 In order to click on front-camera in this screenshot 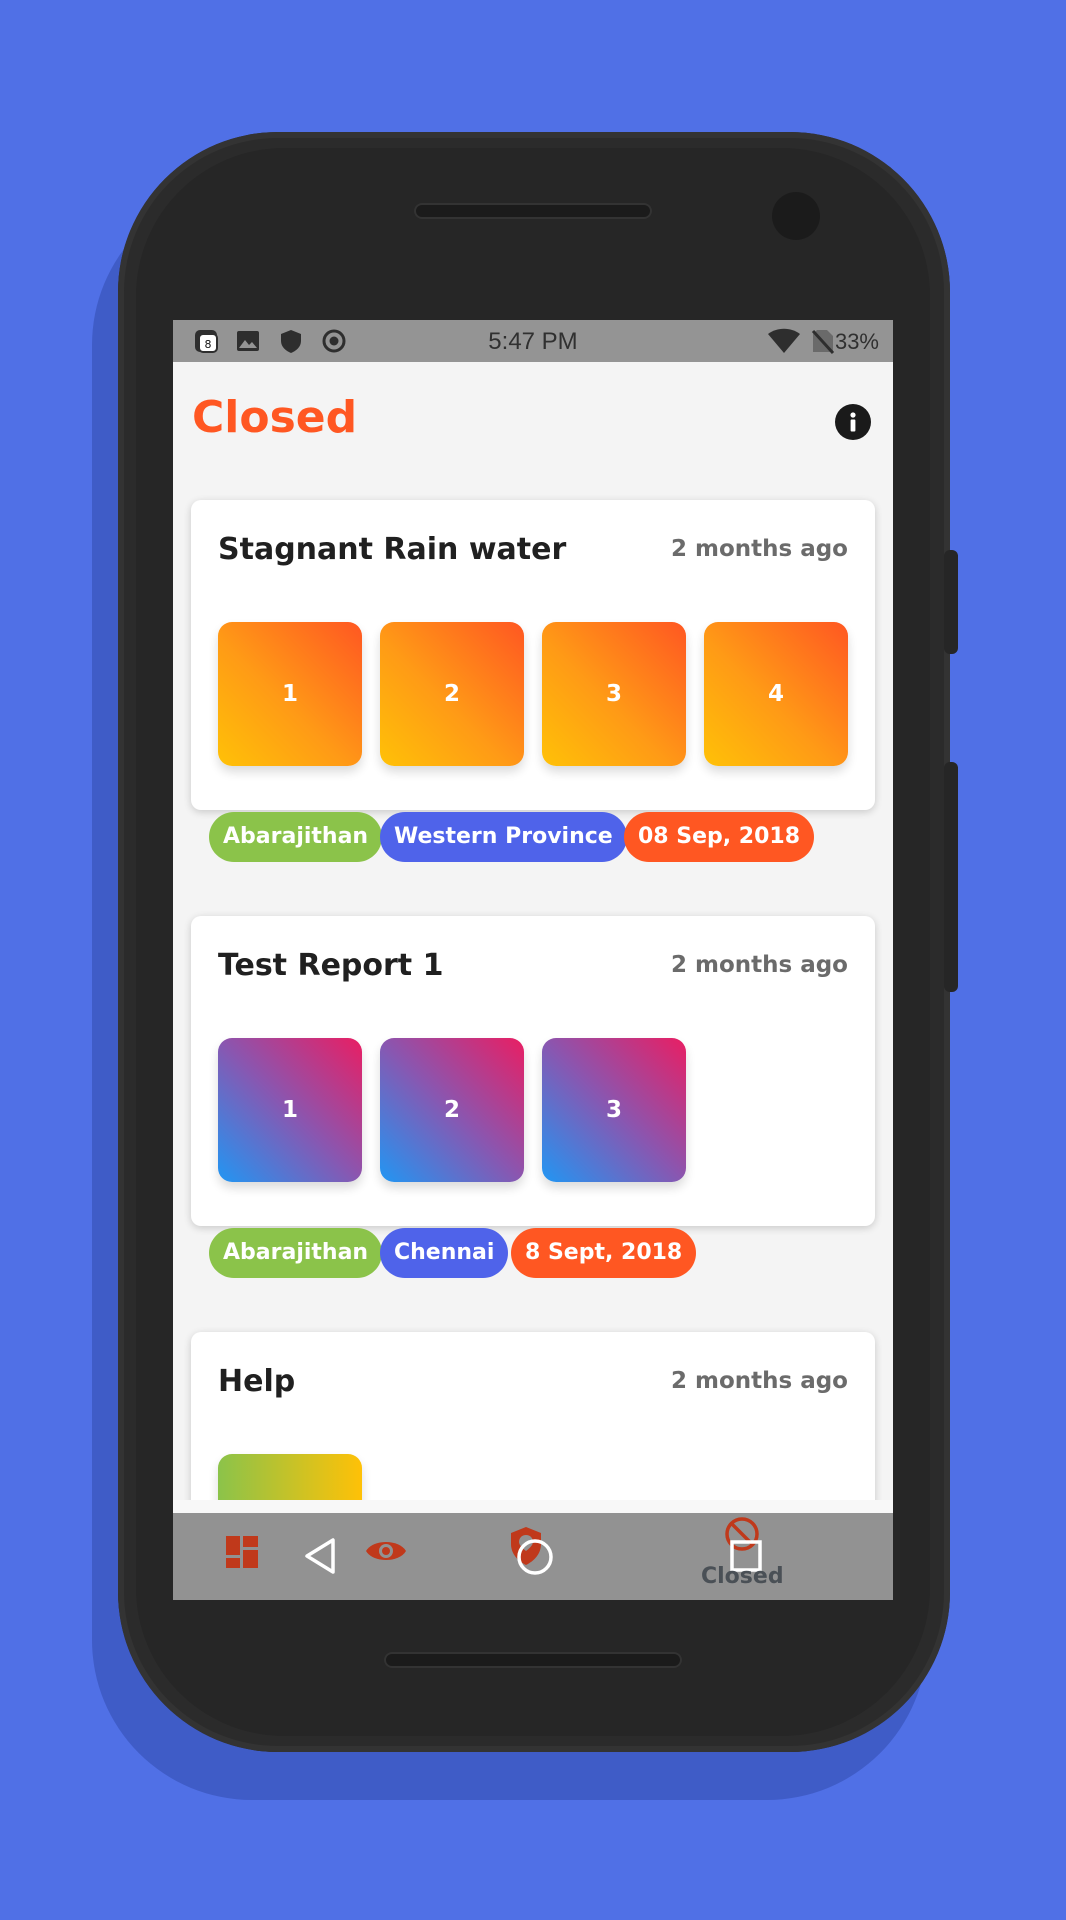, I will do `click(796, 216)`.